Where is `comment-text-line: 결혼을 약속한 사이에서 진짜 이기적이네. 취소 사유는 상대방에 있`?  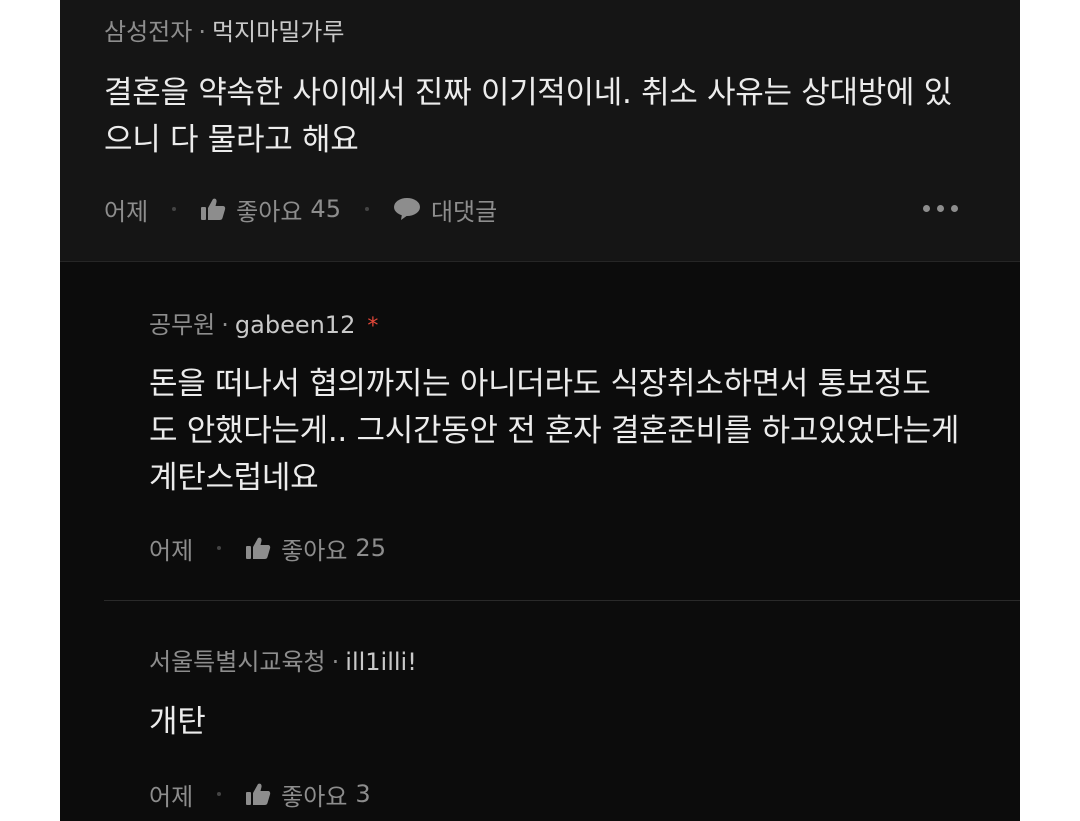 comment-text-line: 결혼을 약속한 사이에서 진짜 이기적이네. 취소 사유는 상대방에 있 is located at coordinates (528, 93).